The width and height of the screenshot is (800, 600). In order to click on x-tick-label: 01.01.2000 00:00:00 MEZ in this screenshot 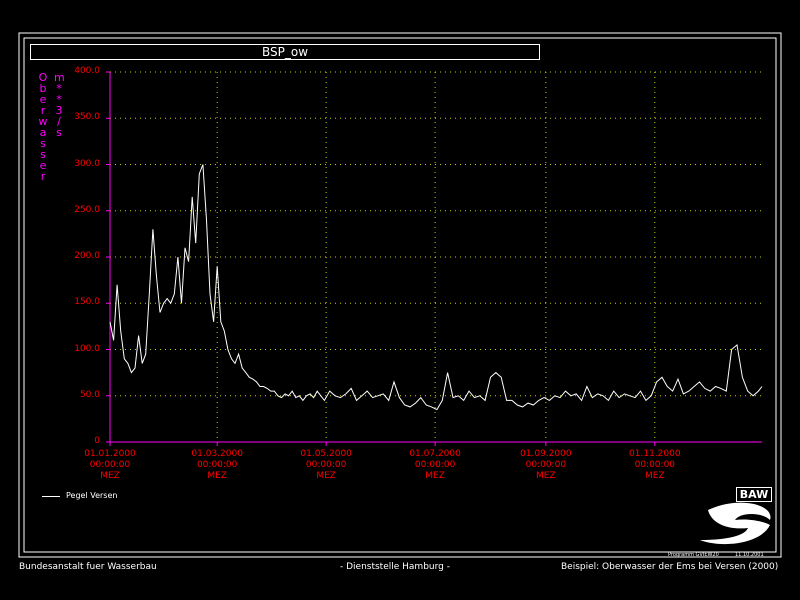, I will do `click(110, 465)`.